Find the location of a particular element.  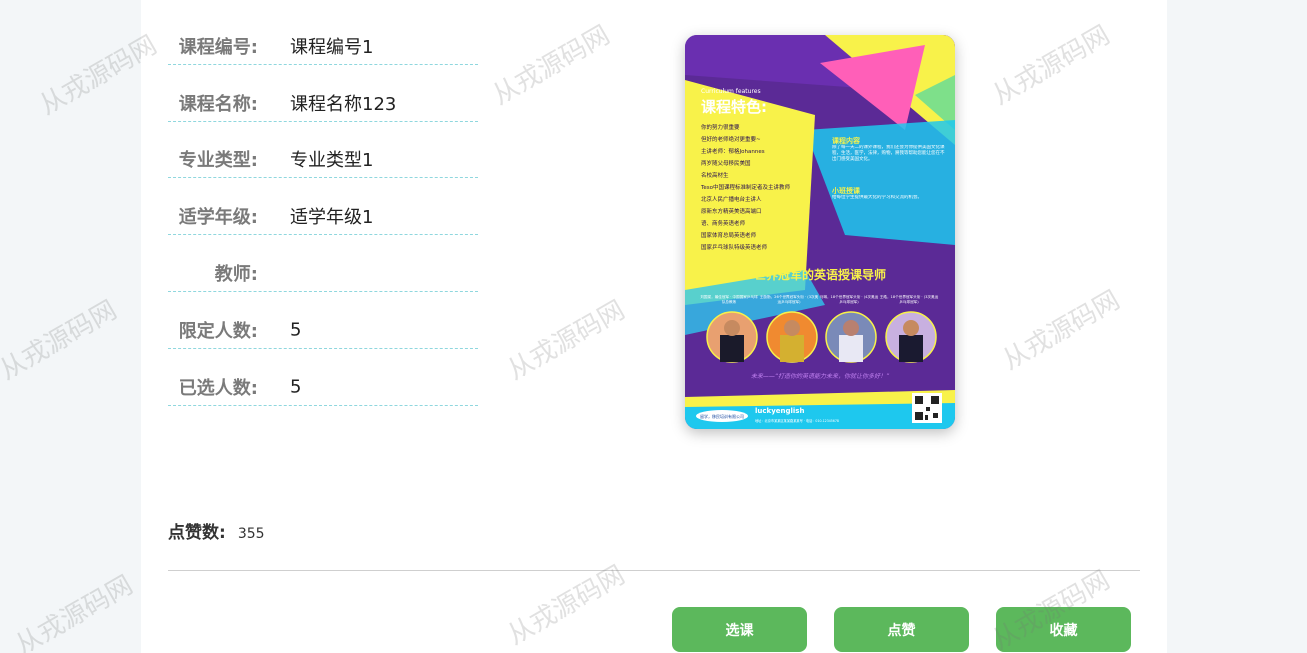

field-major-type: 专业类型: 专业类型1 is located at coordinates (323, 149).